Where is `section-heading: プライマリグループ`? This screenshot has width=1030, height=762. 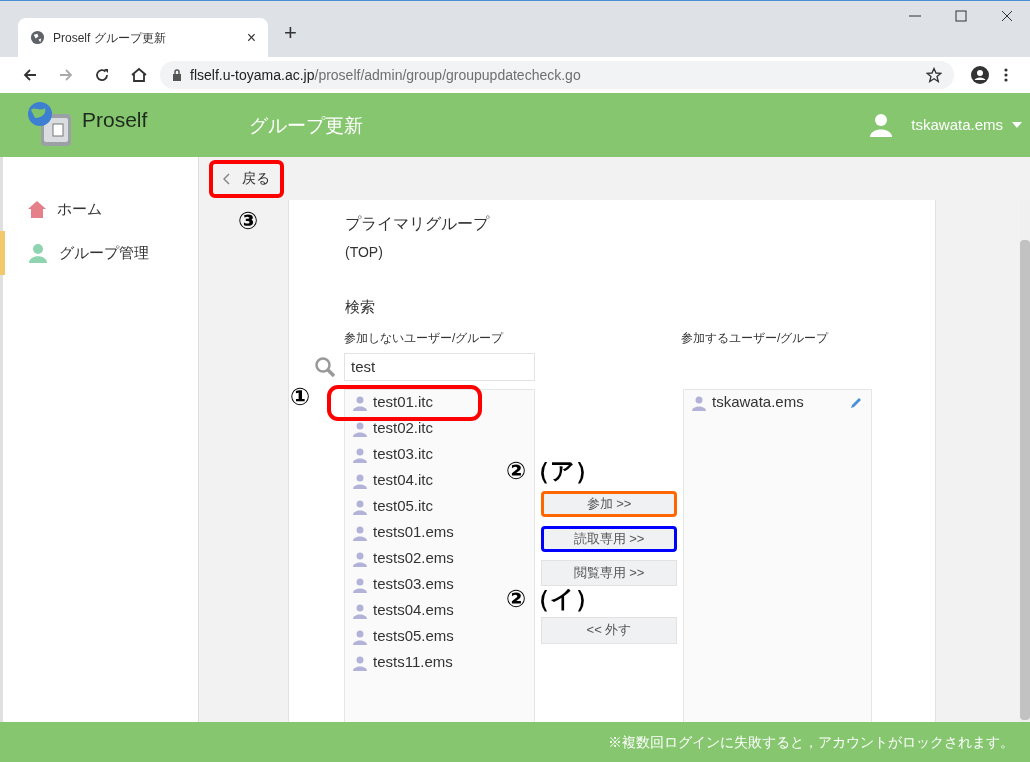 section-heading: プライマリグループ is located at coordinates (418, 224).